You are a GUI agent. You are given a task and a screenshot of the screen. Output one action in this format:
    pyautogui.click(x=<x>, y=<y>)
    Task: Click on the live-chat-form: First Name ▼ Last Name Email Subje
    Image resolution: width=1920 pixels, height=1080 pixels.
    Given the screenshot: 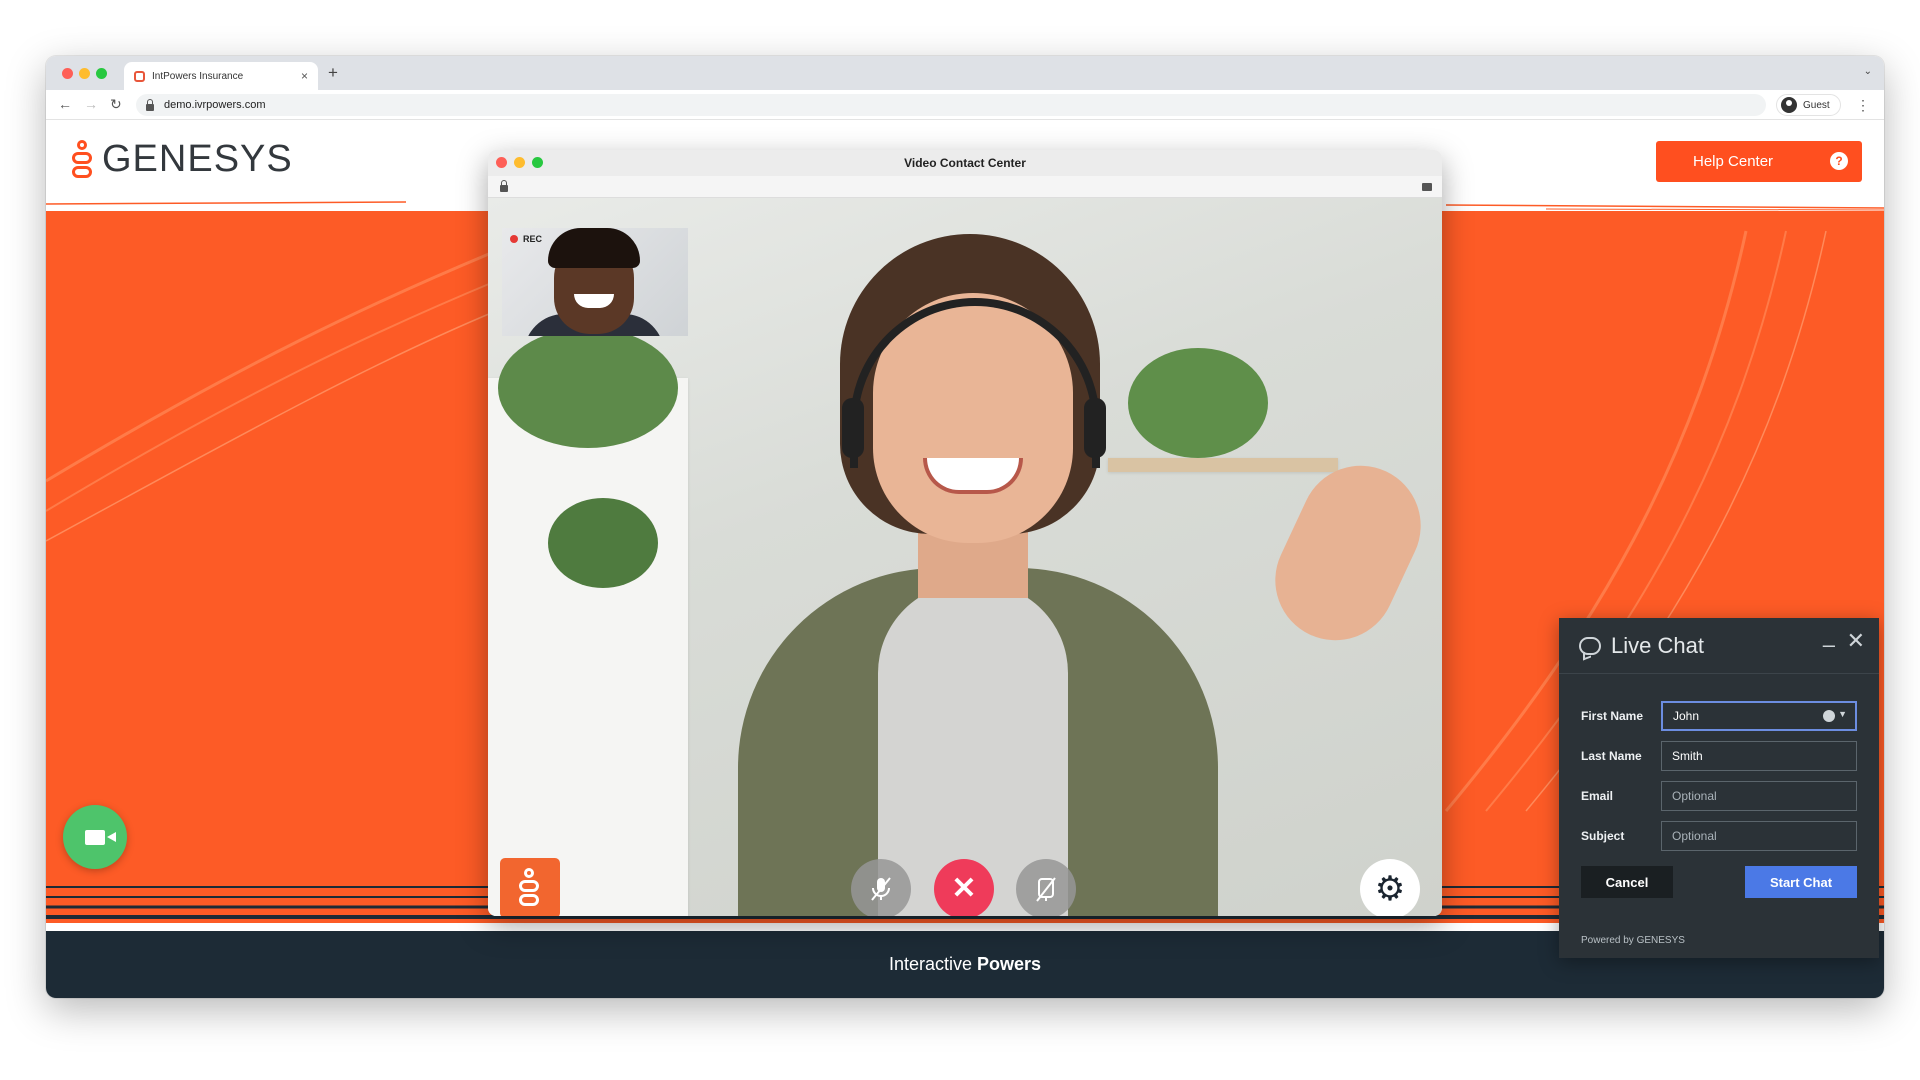 What is the action you would take?
    pyautogui.click(x=1719, y=786)
    